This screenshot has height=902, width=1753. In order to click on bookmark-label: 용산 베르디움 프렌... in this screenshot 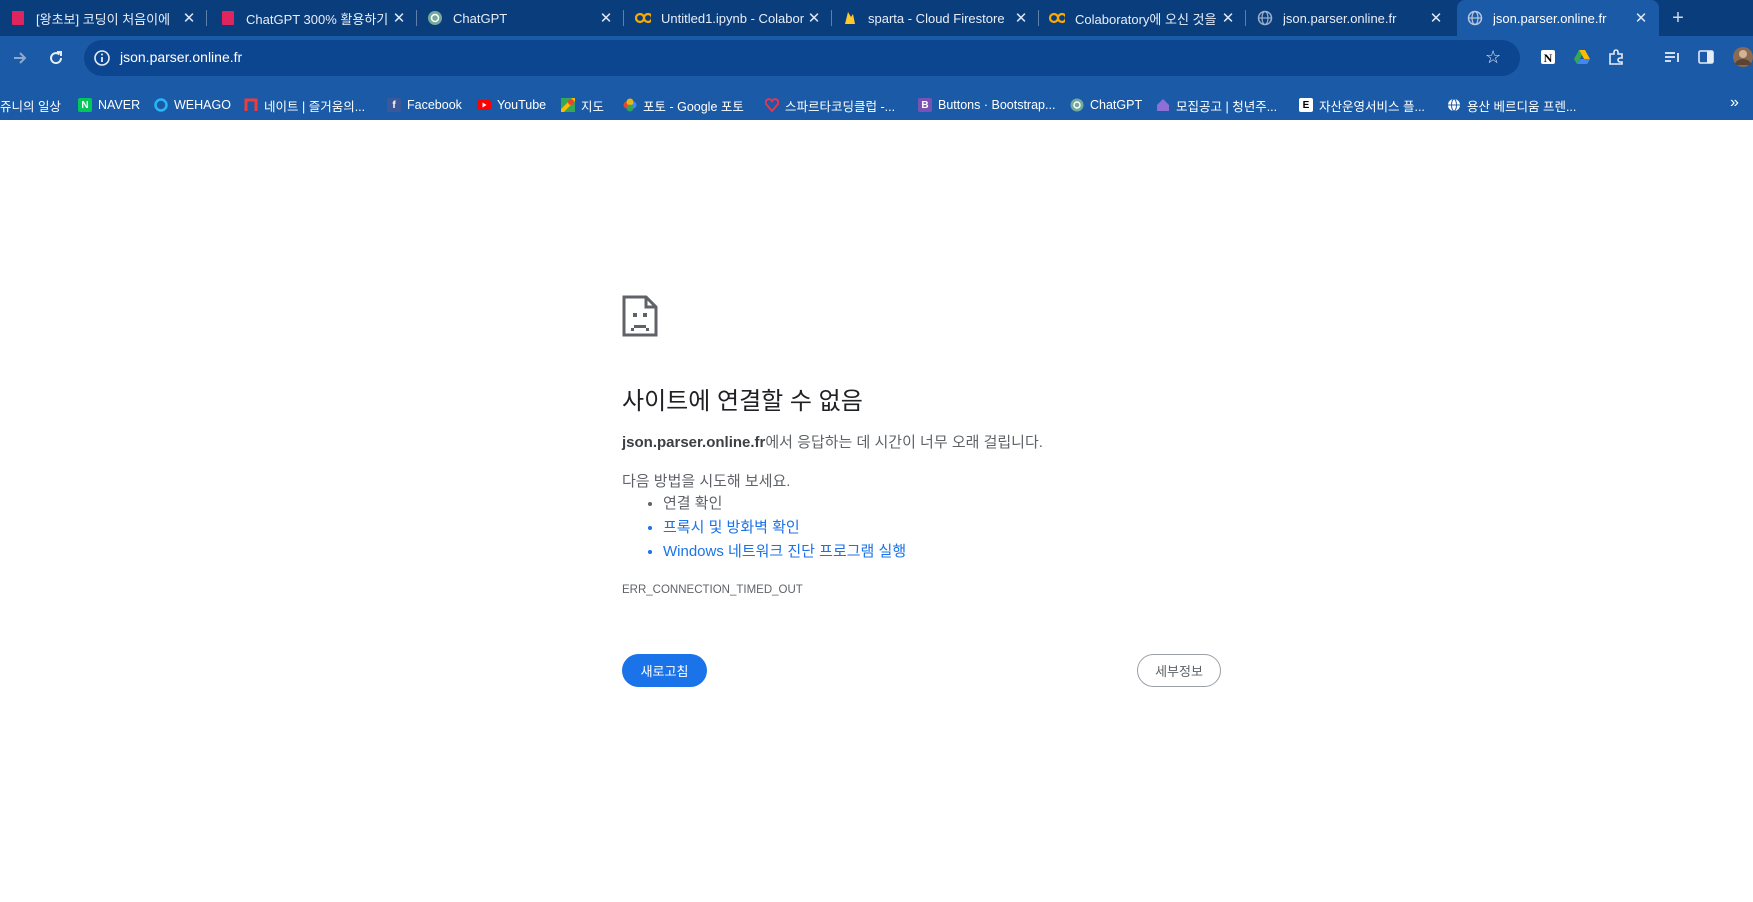, I will do `click(1522, 106)`.